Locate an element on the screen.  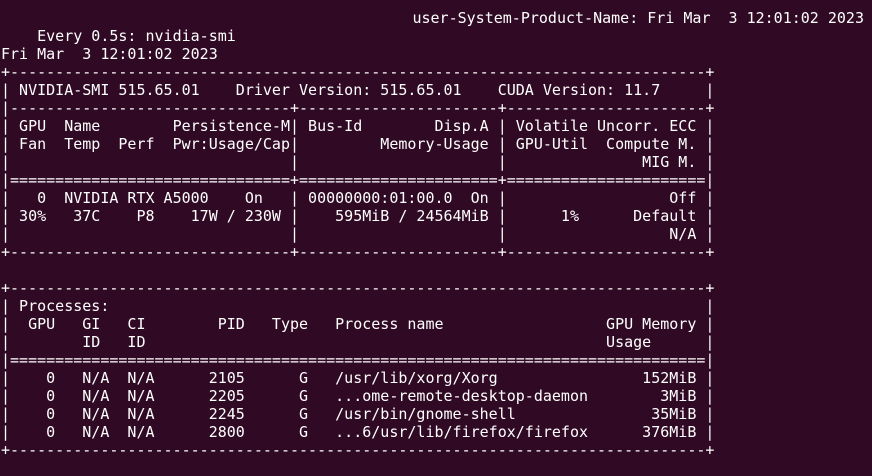
gpu-table-line: | | | MIG M. | is located at coordinates (358, 162).